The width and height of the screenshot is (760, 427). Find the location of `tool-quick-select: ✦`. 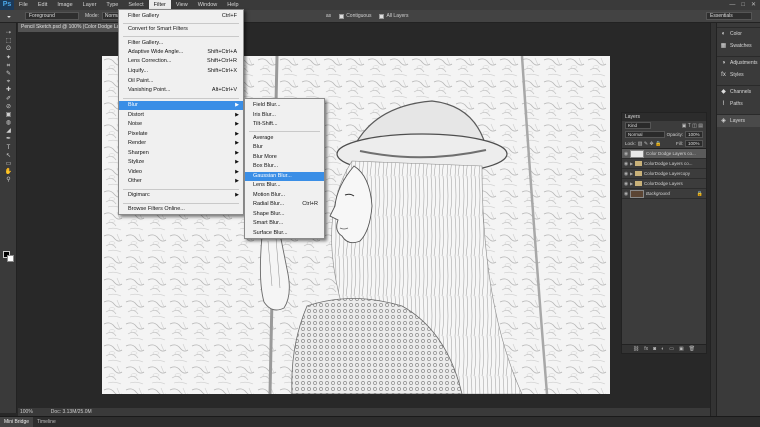

tool-quick-select: ✦ is located at coordinates (8, 58).